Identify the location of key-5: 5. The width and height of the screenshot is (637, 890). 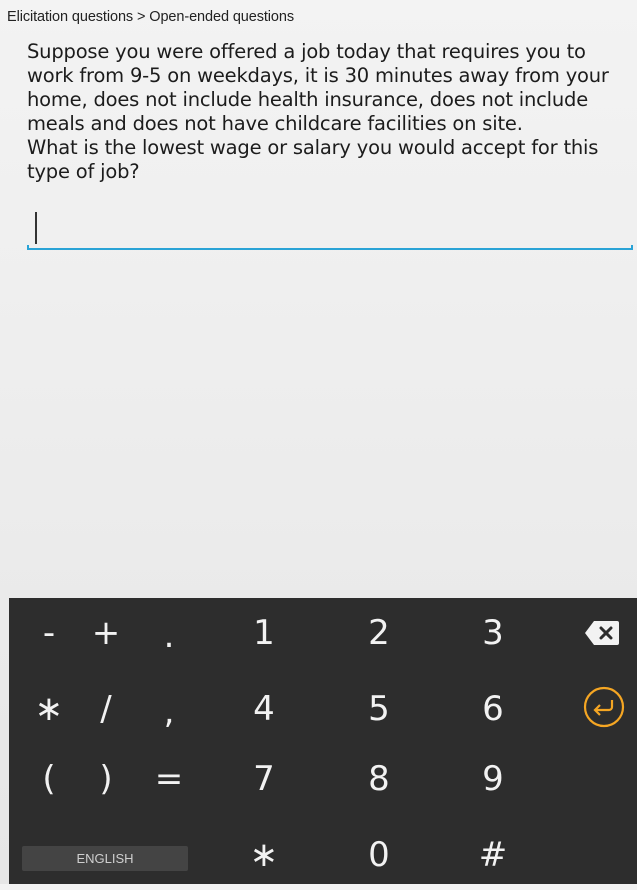
(379, 709).